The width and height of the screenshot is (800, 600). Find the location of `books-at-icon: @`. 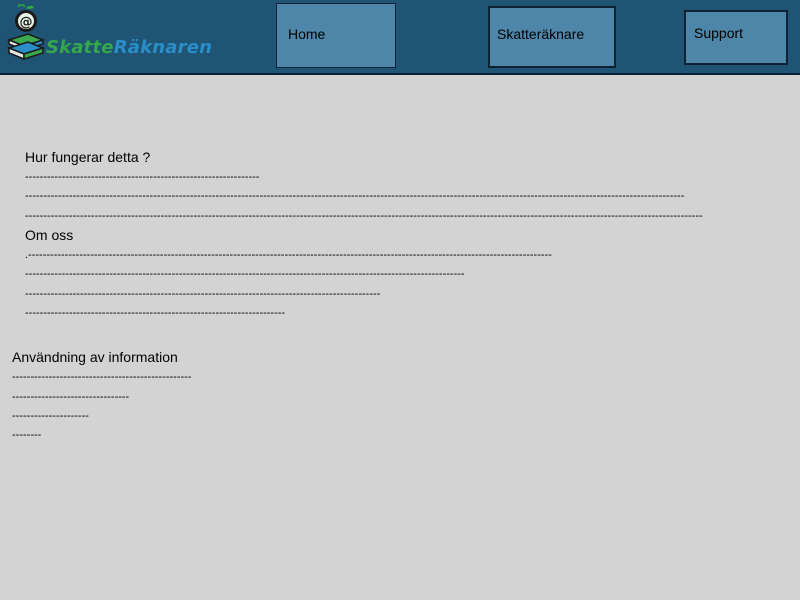

books-at-icon: @ is located at coordinates (26, 32).